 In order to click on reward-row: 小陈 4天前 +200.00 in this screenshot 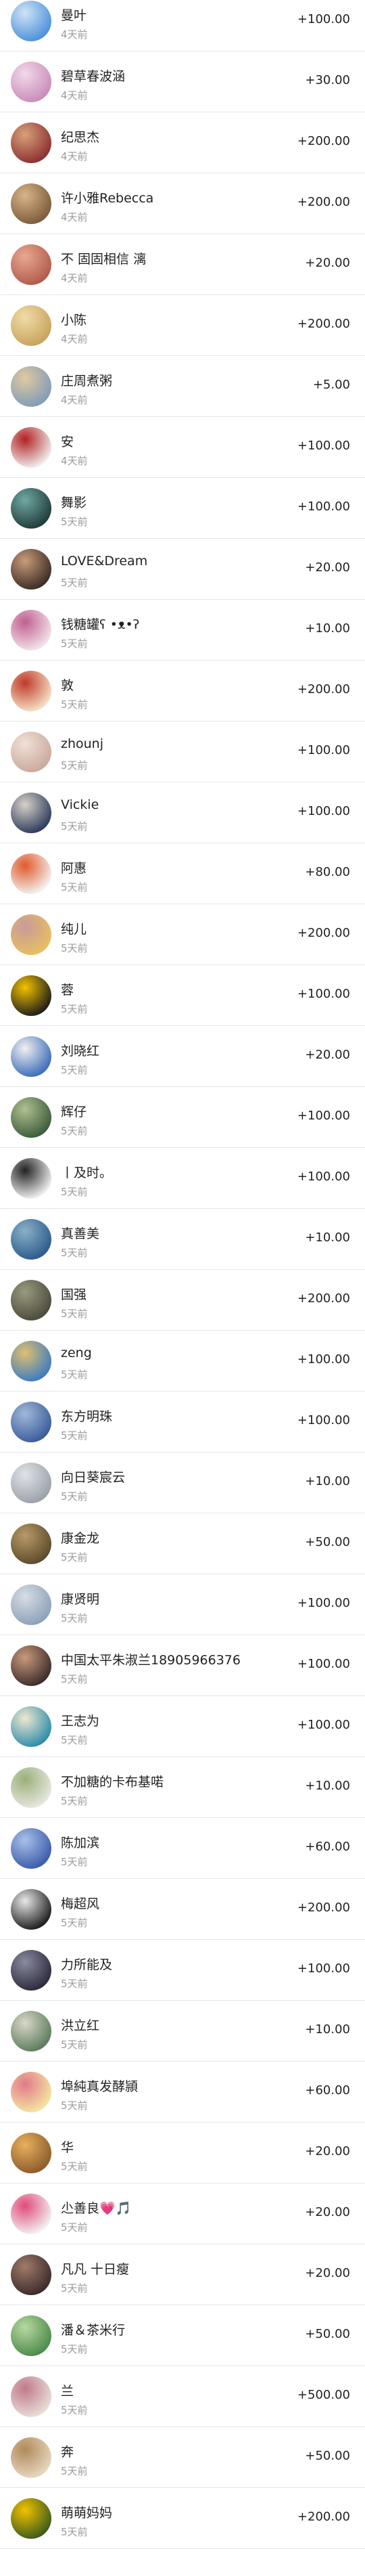, I will do `click(182, 325)`.